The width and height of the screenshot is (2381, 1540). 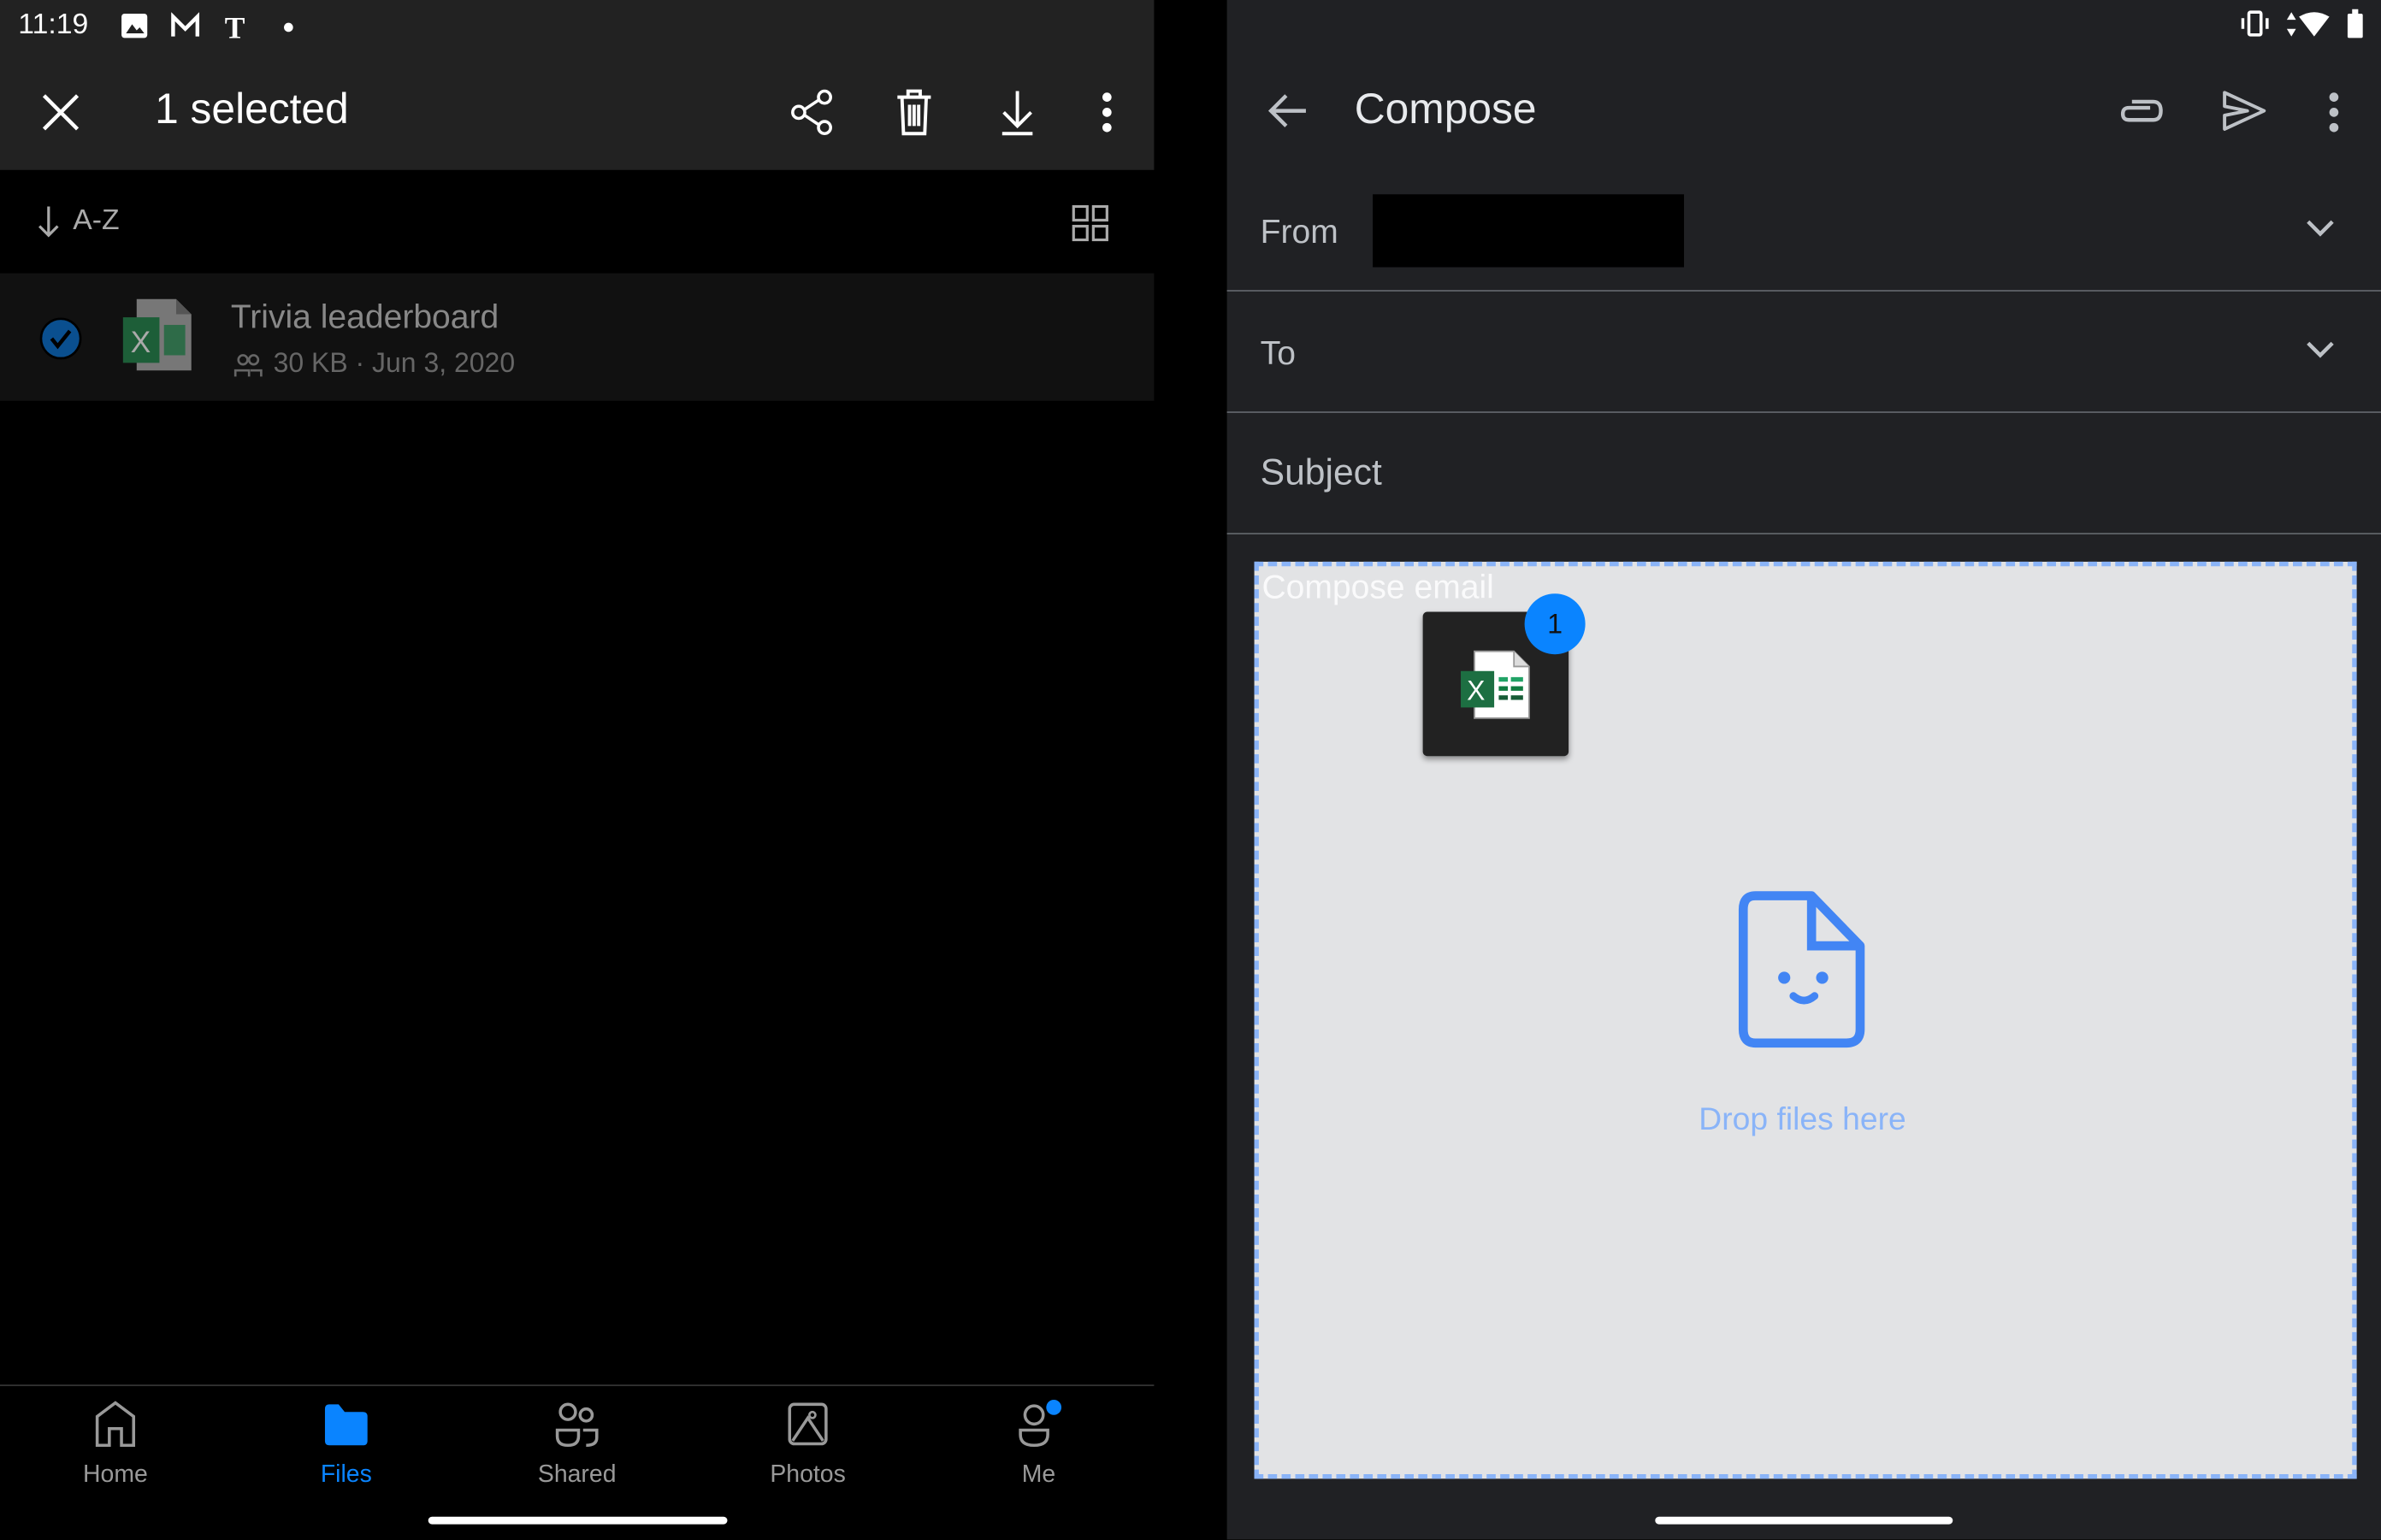 What do you see at coordinates (577, 1474) in the screenshot?
I see `nav-shared-label: Shared` at bounding box center [577, 1474].